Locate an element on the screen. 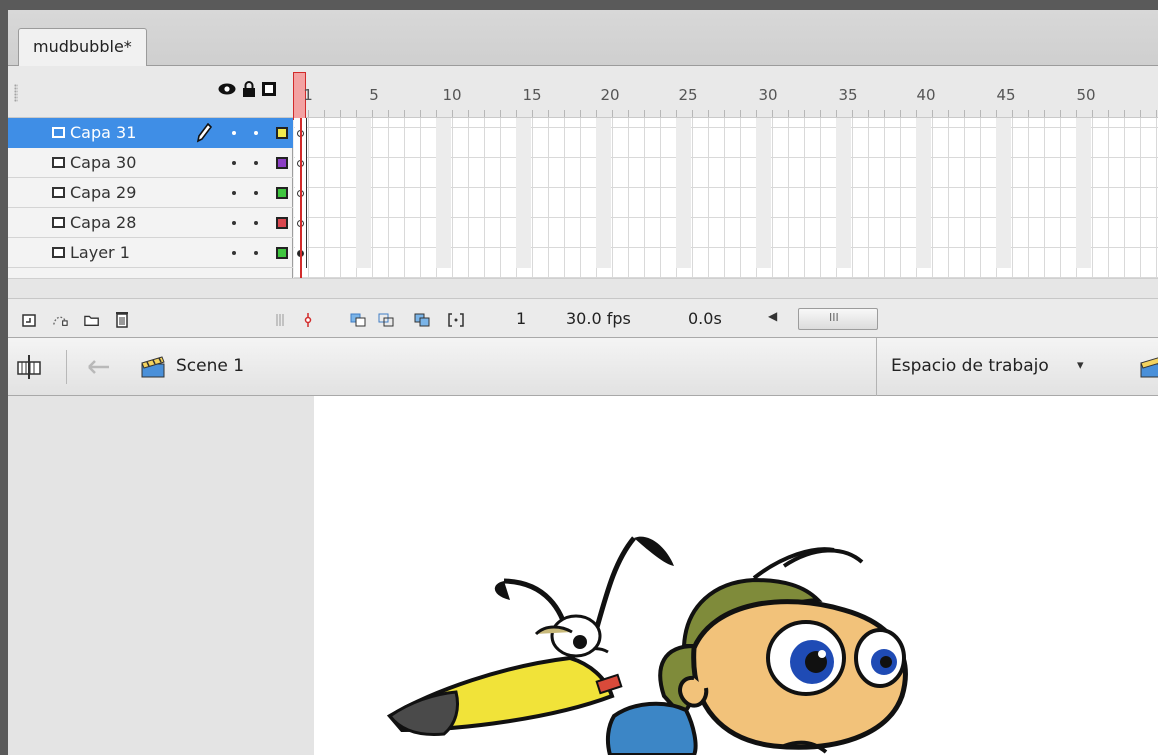 This screenshot has height=755, width=1158. layer-toggle-icons is located at coordinates (247, 89).